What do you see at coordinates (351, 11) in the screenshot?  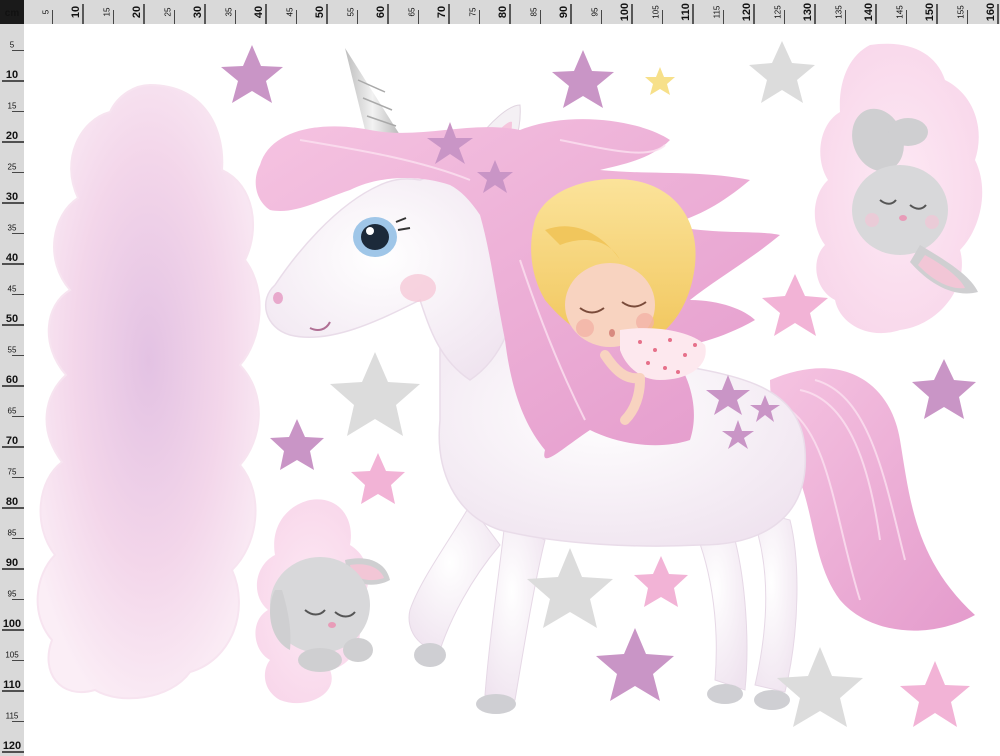 I see `top-ruler-label: 55` at bounding box center [351, 11].